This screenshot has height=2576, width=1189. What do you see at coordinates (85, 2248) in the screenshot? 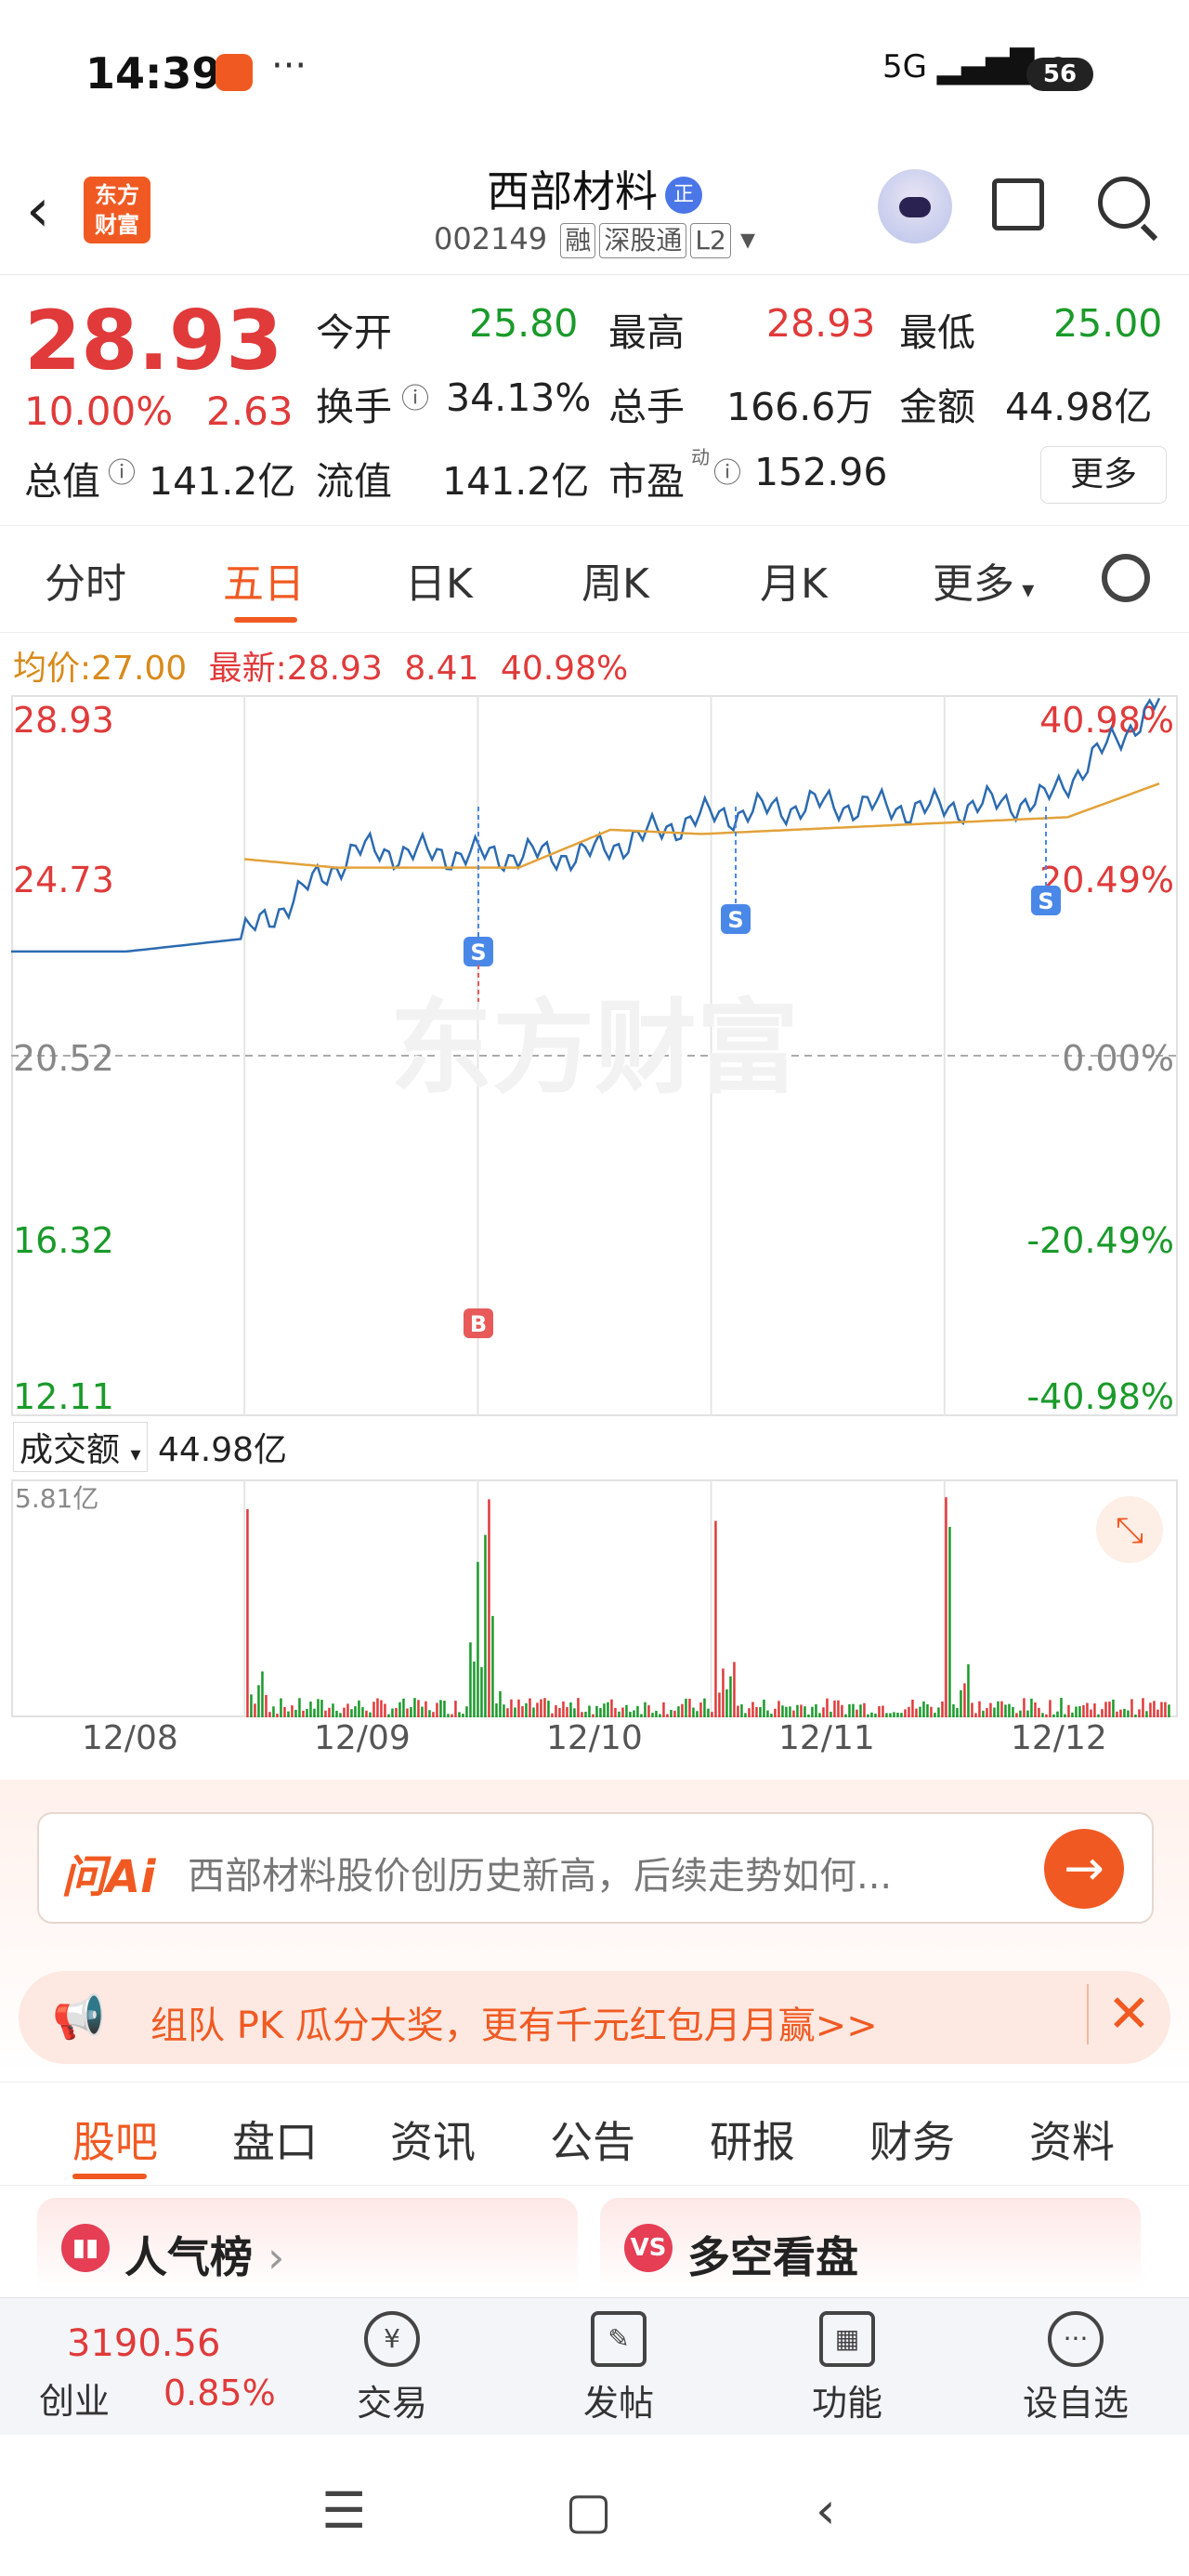
I see `chart-bar-icon: ▮▮` at bounding box center [85, 2248].